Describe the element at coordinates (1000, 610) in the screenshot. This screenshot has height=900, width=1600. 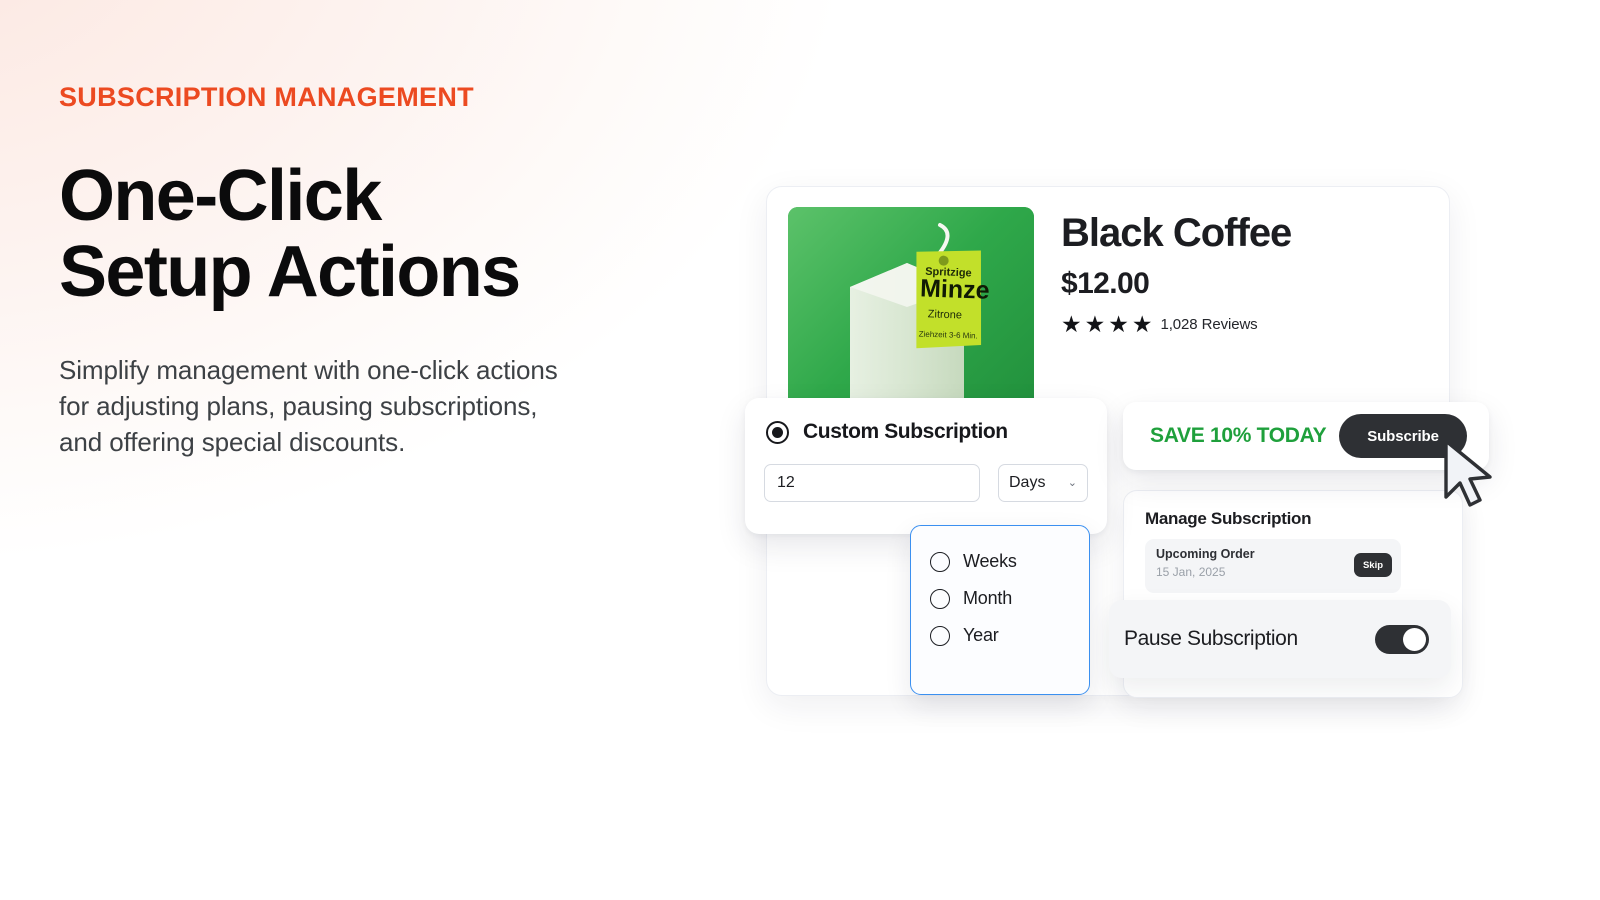
I see `interval-unit-dropdown: Weeks Month Year` at that location.